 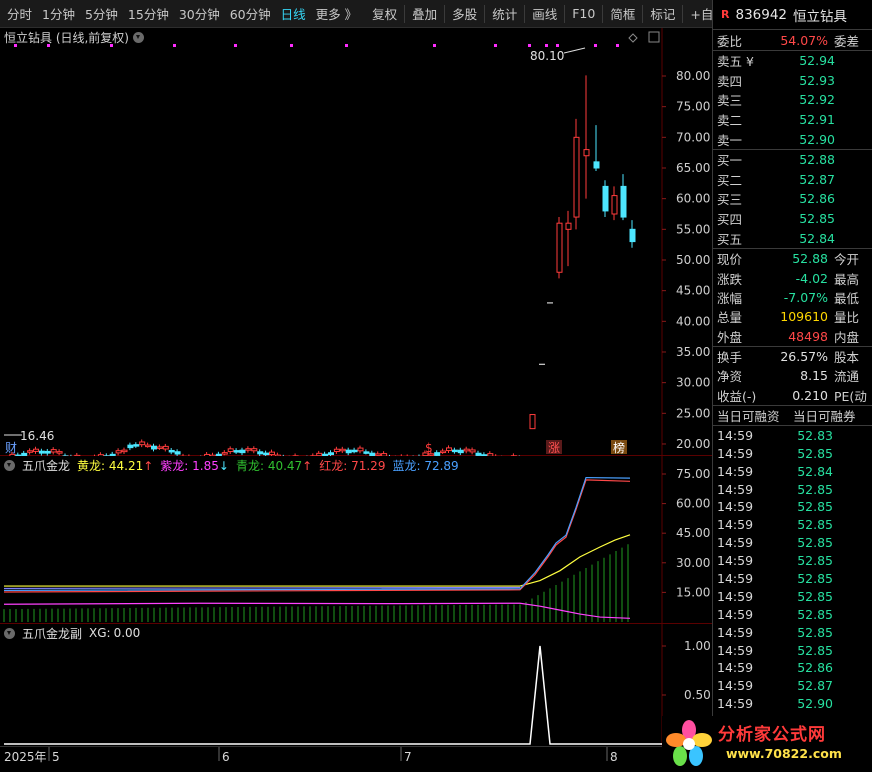 I want to click on price-axis-label: 45.00, so click(x=693, y=291).